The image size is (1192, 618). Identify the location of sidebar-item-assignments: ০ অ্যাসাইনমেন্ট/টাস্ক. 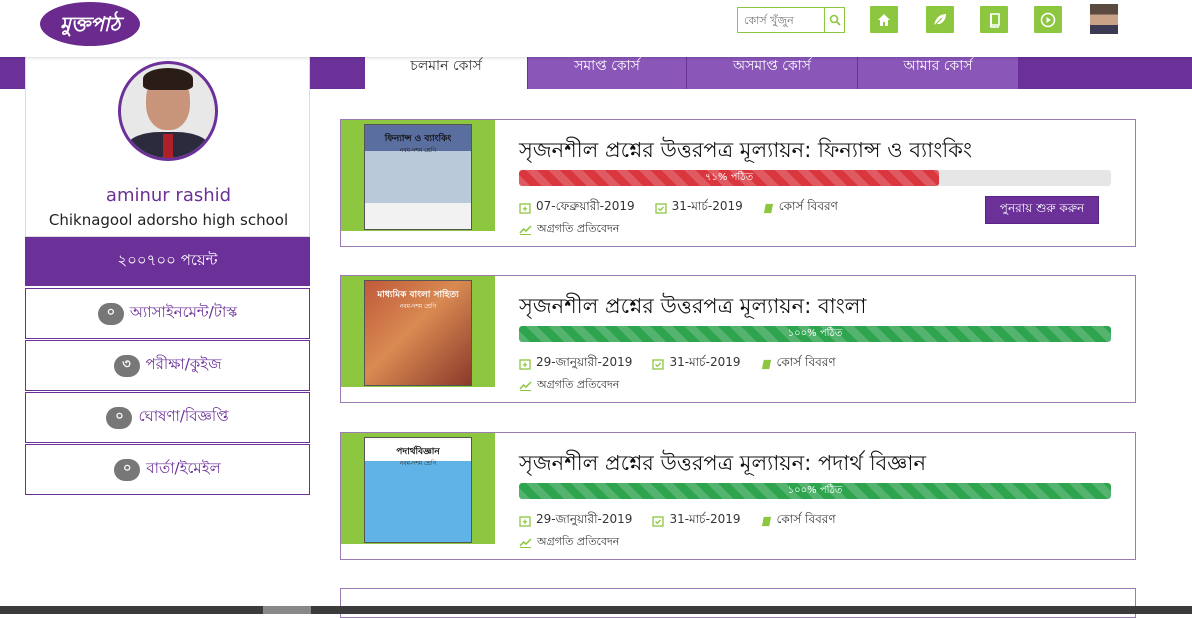
(167, 313).